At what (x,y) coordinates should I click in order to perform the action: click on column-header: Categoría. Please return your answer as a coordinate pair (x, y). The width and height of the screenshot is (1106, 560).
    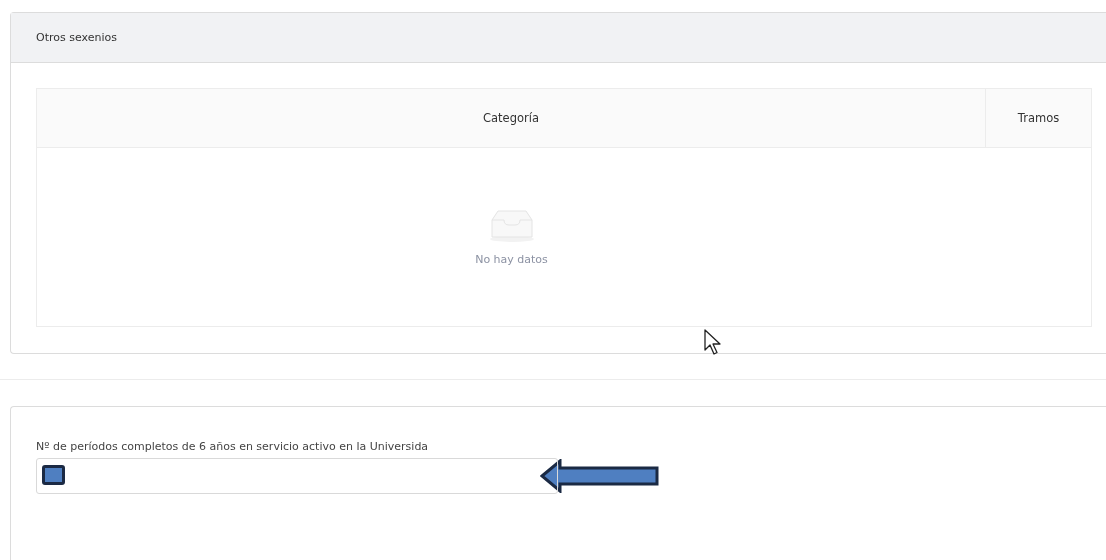
    Looking at the image, I should click on (511, 118).